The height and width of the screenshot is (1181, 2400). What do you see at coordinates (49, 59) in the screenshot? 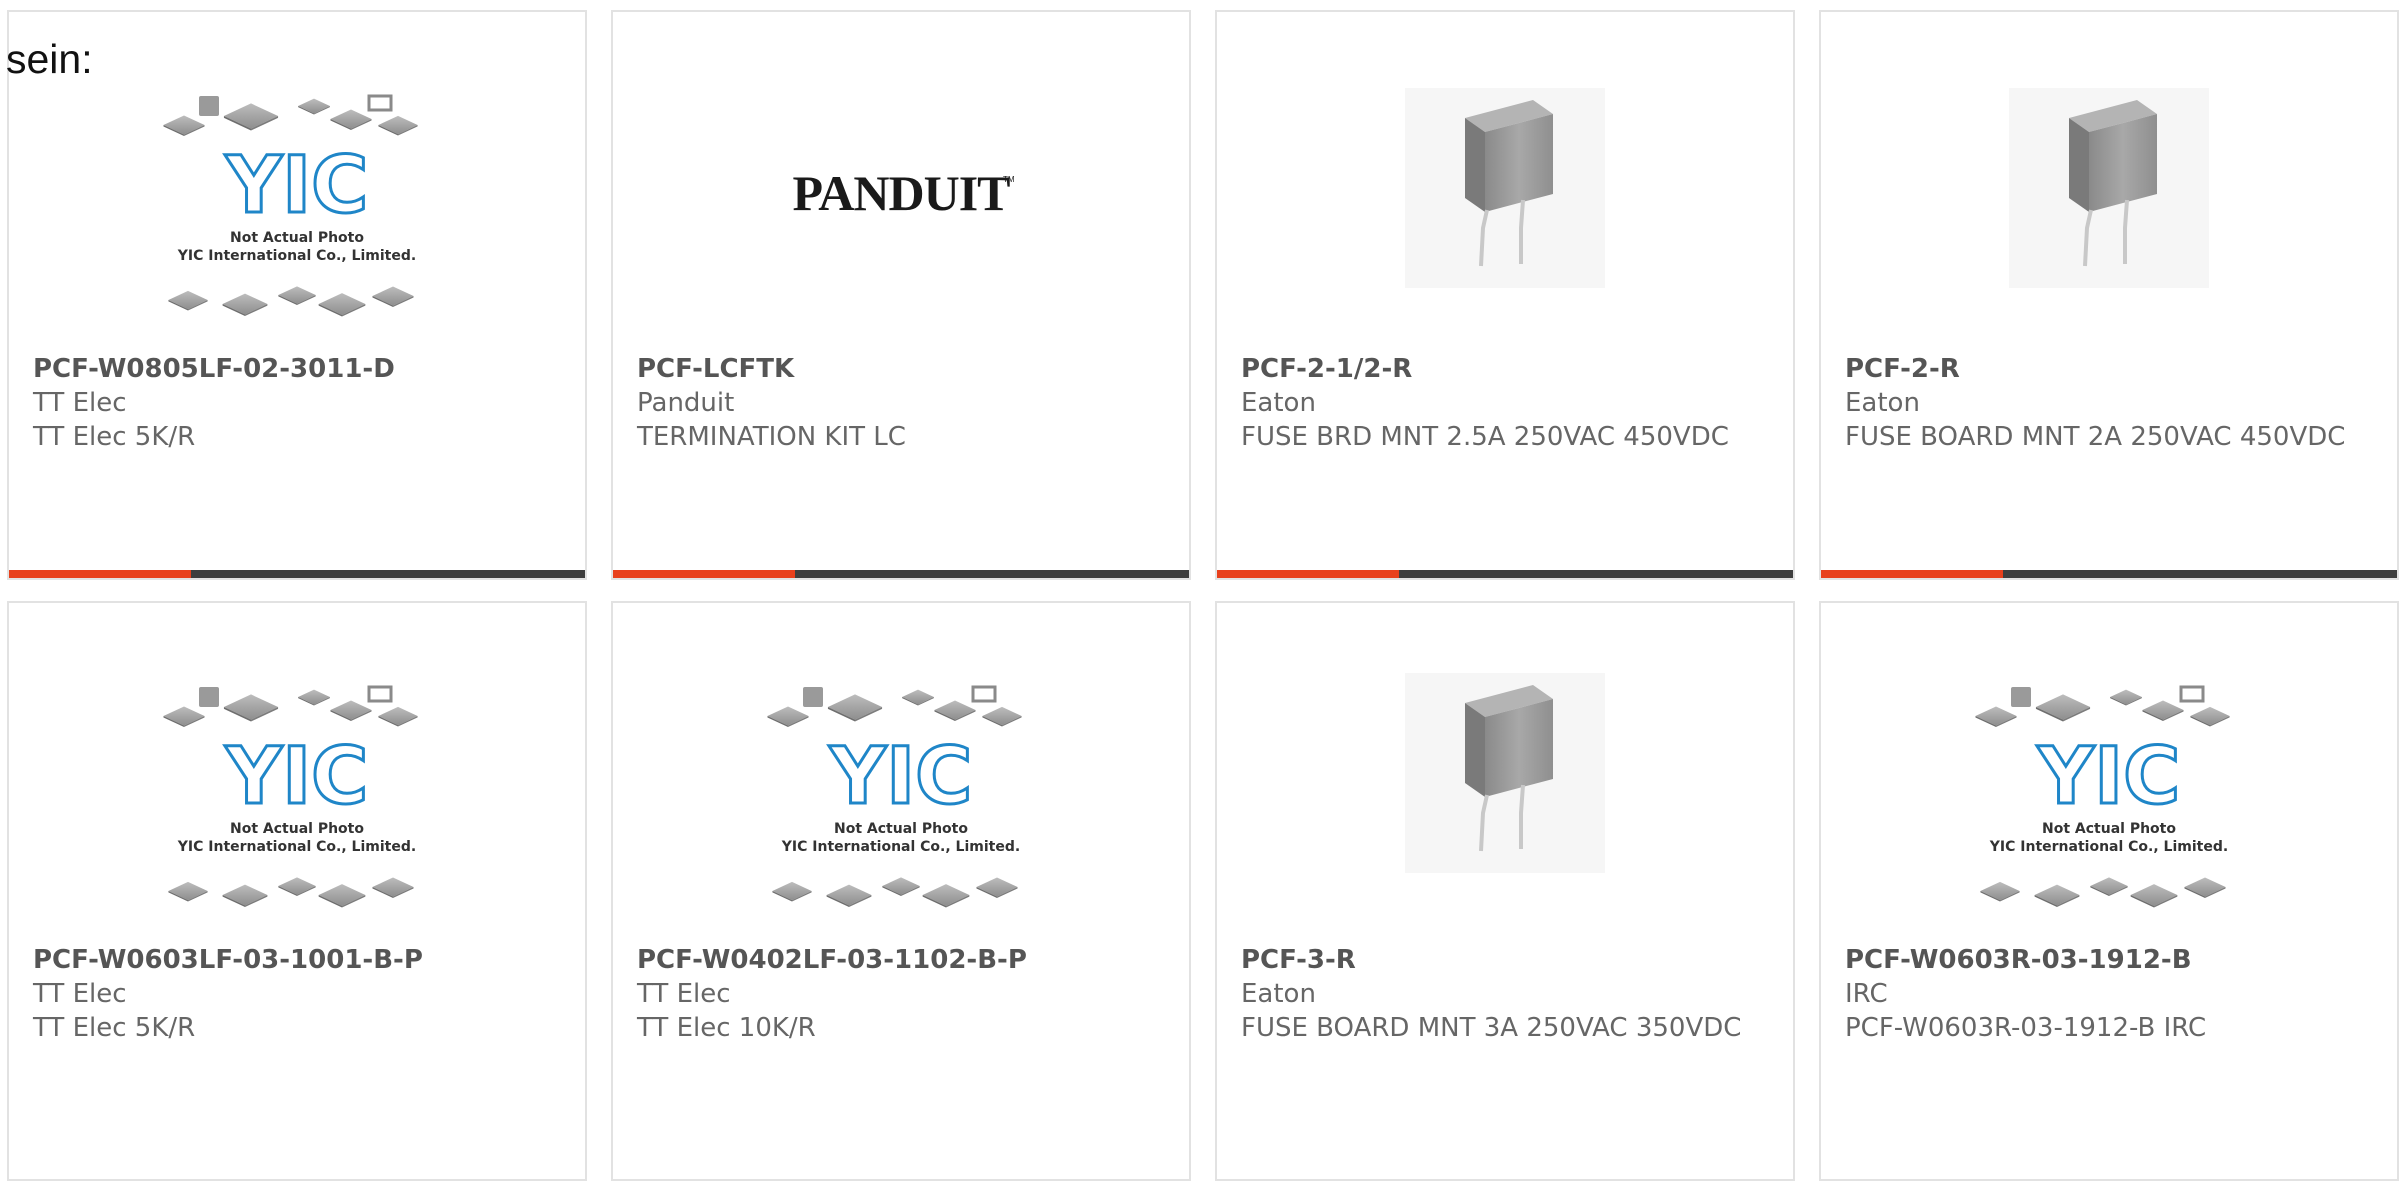
I see `intro-text: sein:` at bounding box center [49, 59].